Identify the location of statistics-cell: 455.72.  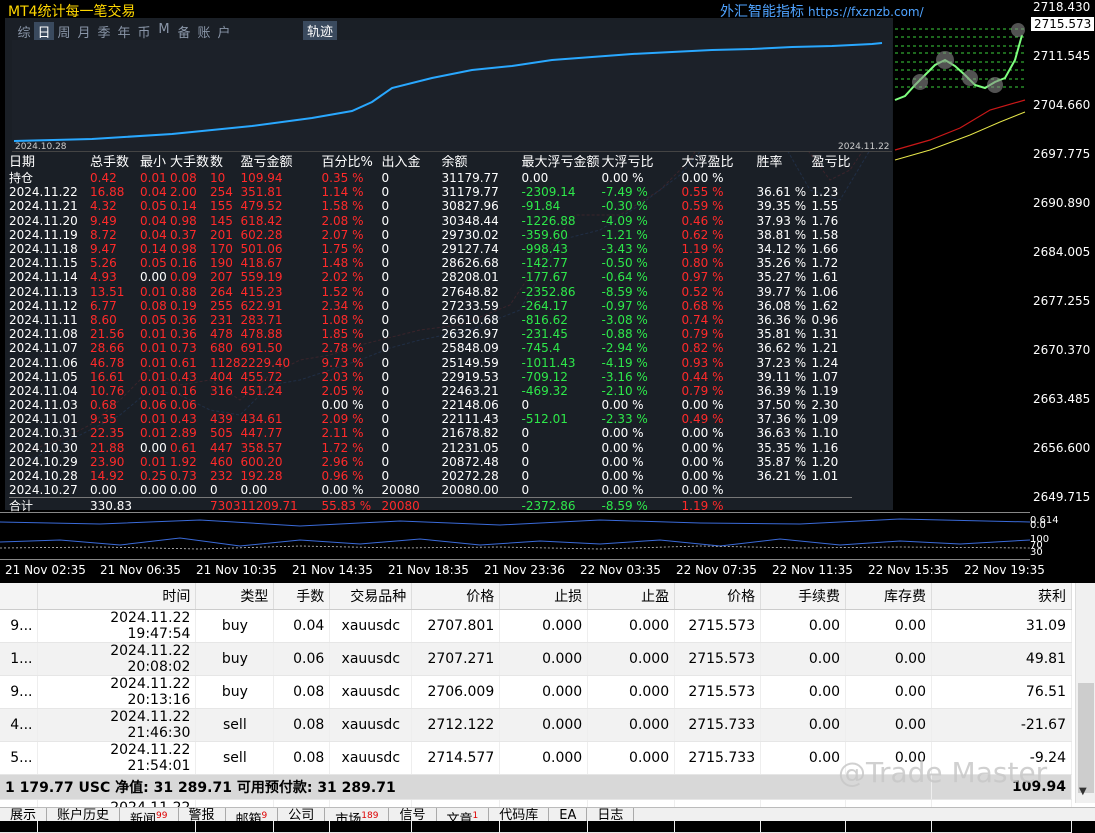
(261, 376).